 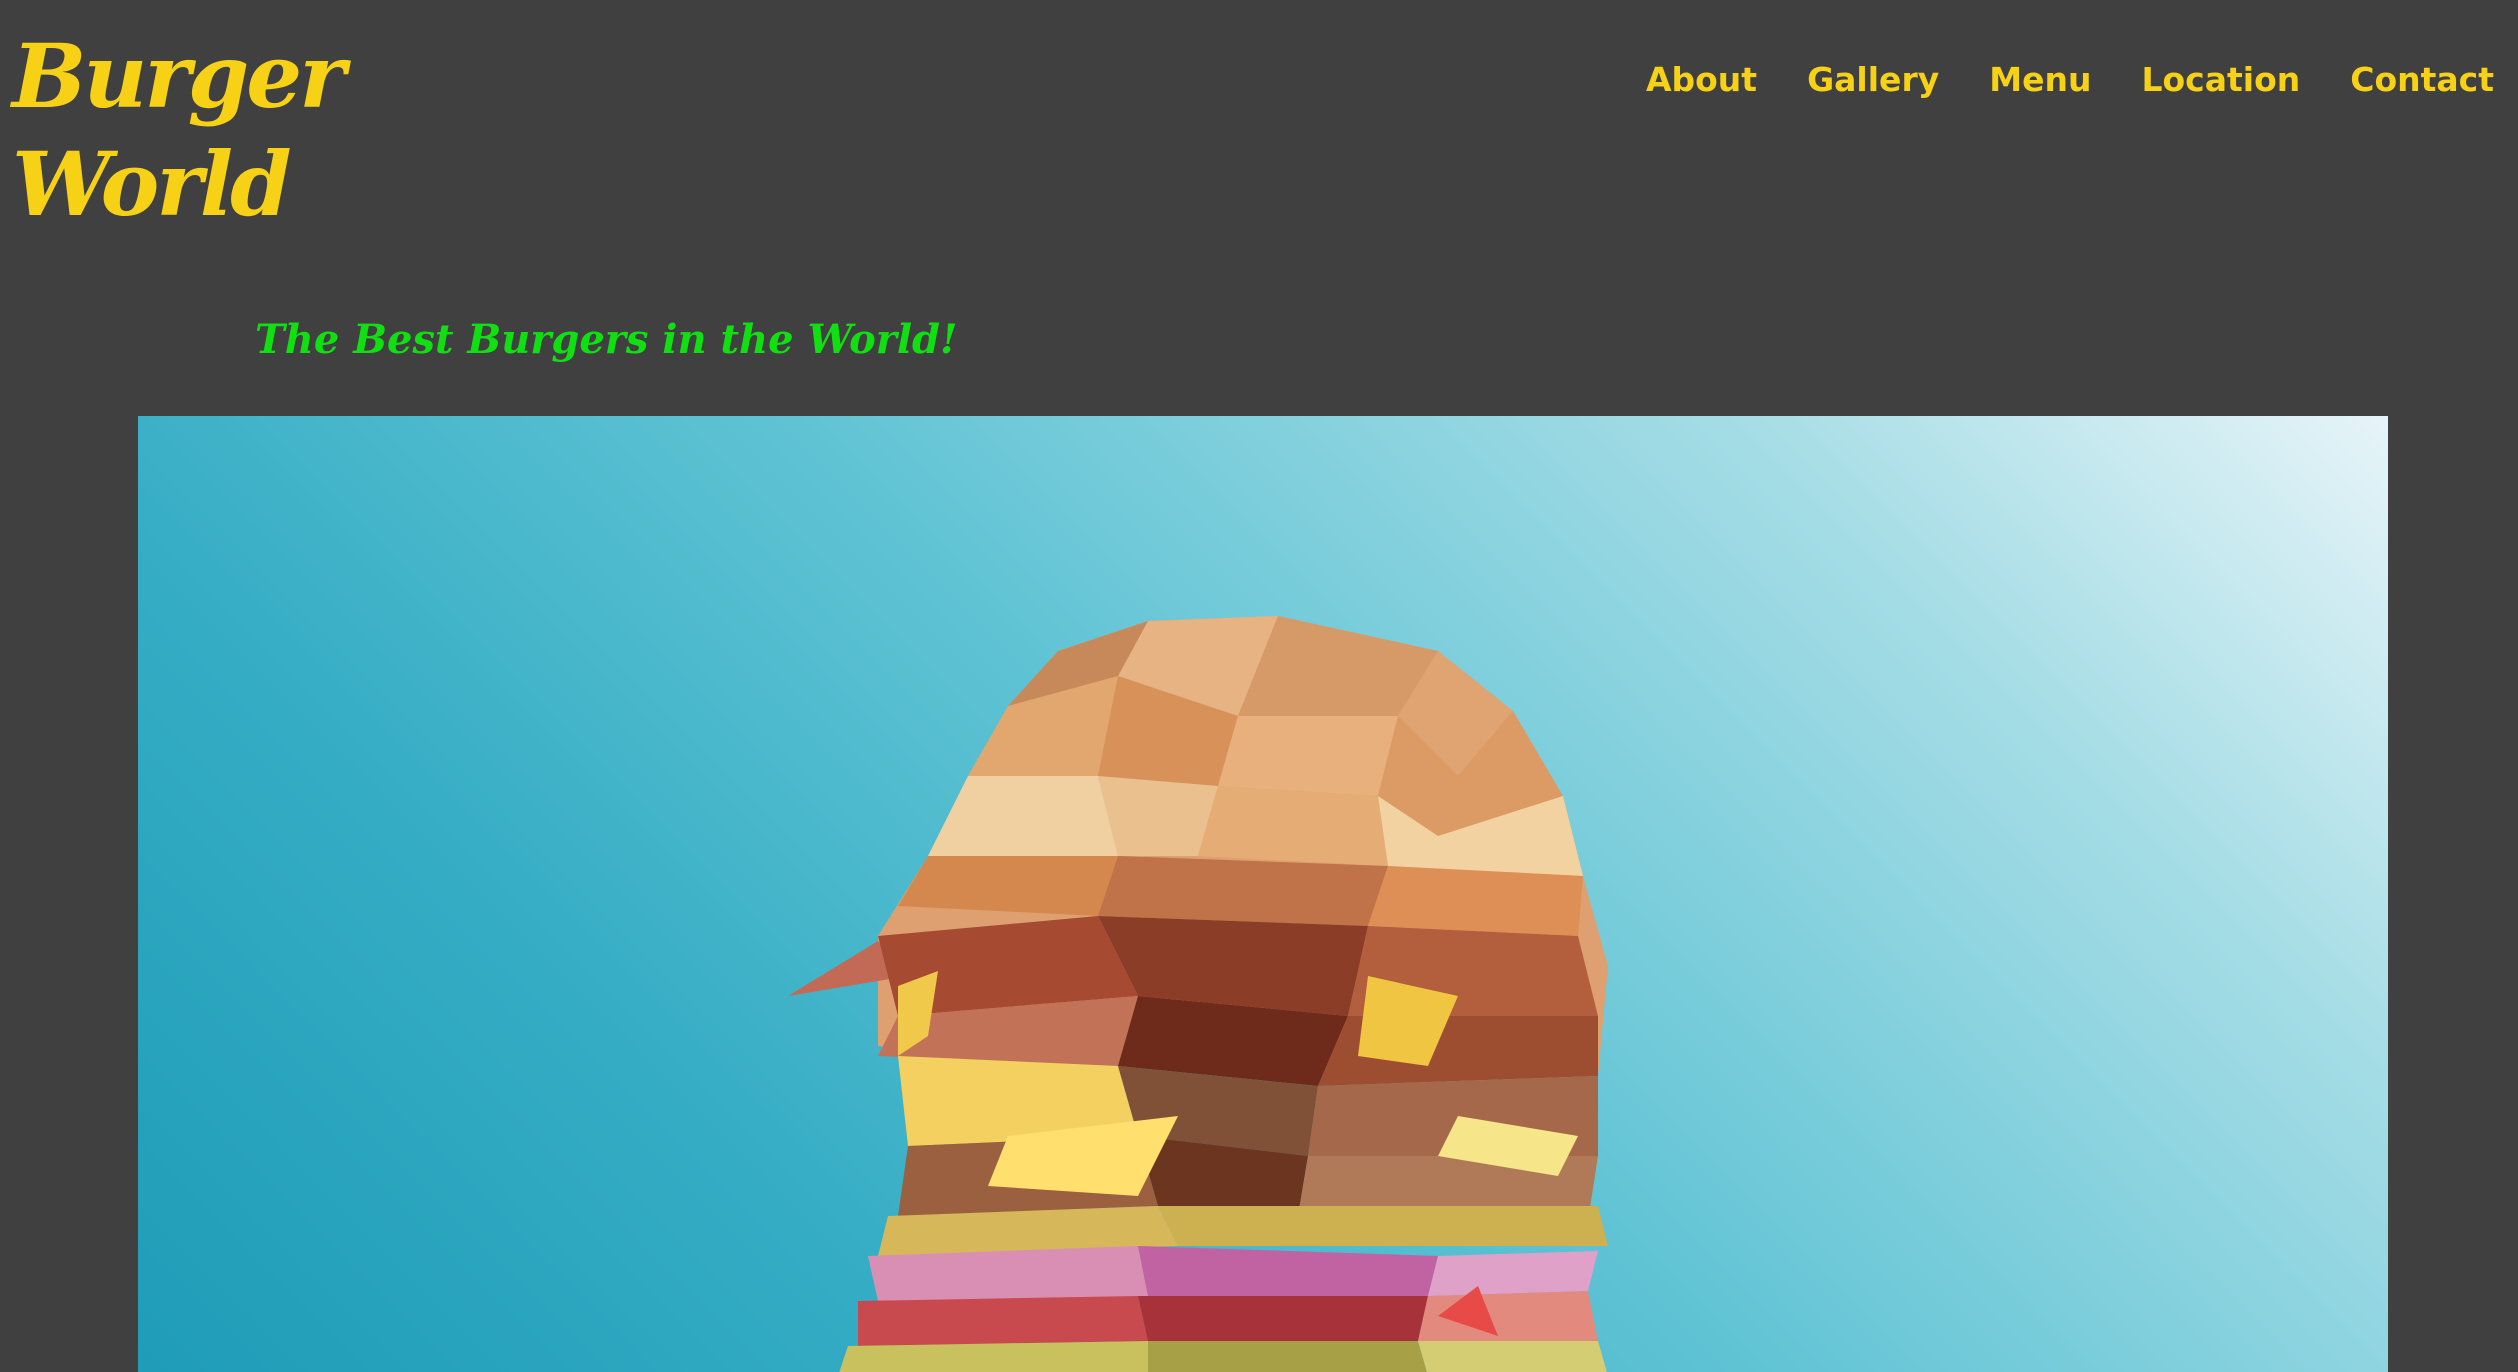 I want to click on logo-line-1: Burger, so click(x=179, y=76).